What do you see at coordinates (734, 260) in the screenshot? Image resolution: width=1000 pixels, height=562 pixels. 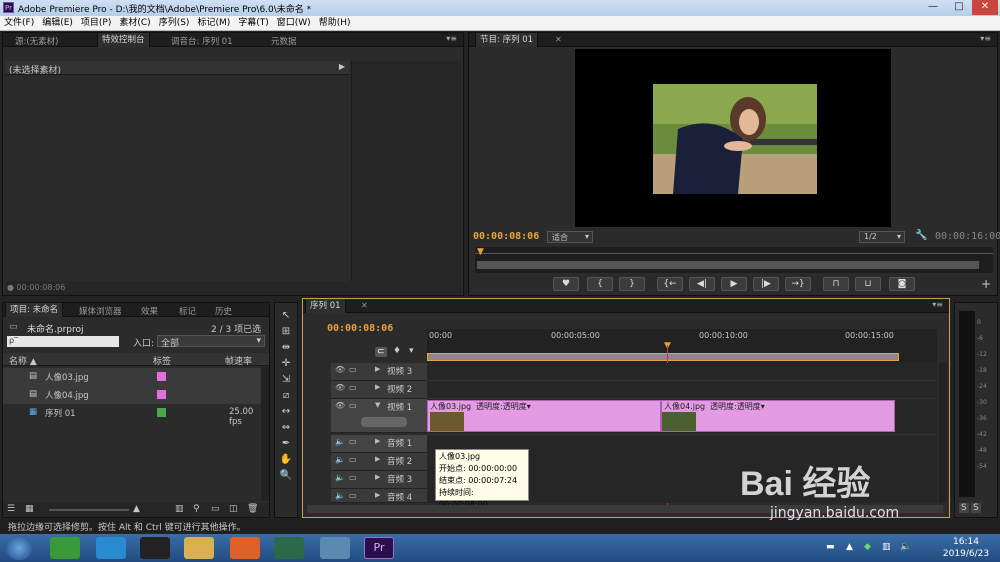 I see `program-scrubber: ▼` at bounding box center [734, 260].